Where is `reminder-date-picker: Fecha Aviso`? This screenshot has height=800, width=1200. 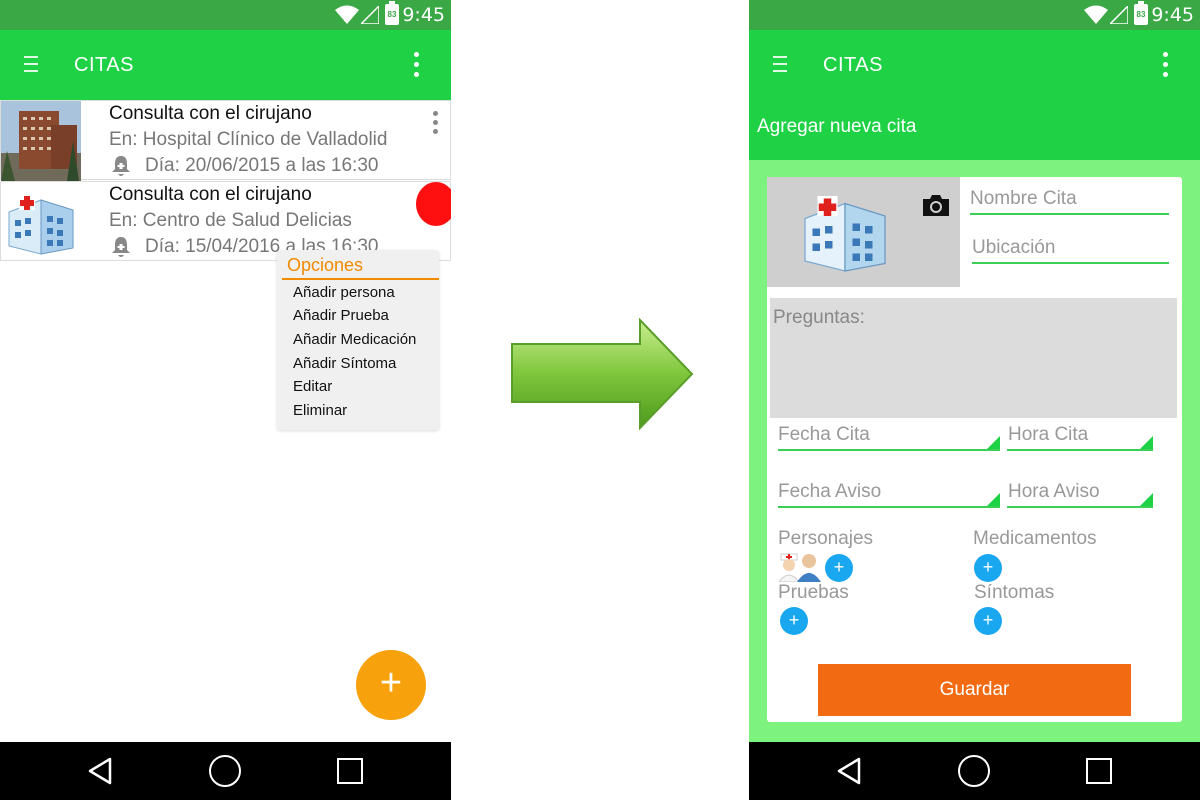 reminder-date-picker: Fecha Aviso is located at coordinates (829, 492).